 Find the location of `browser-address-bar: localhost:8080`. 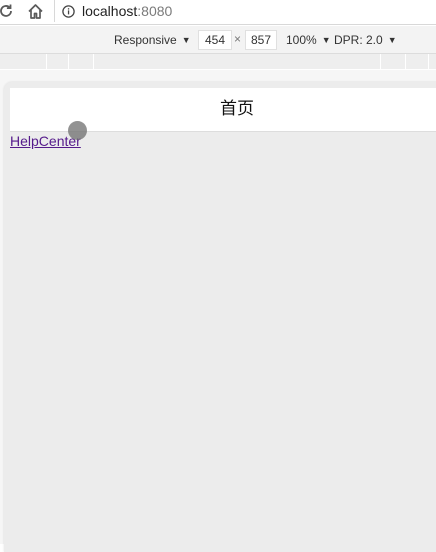

browser-address-bar: localhost:8080 is located at coordinates (218, 12).